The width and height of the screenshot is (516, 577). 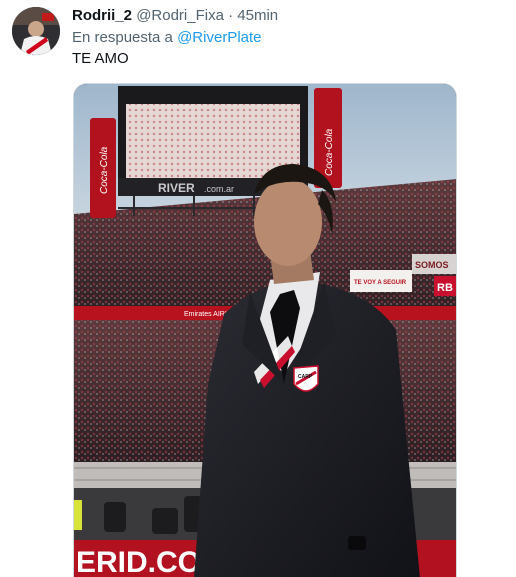 I want to click on display-name: Rodrii_2, so click(x=102, y=15).